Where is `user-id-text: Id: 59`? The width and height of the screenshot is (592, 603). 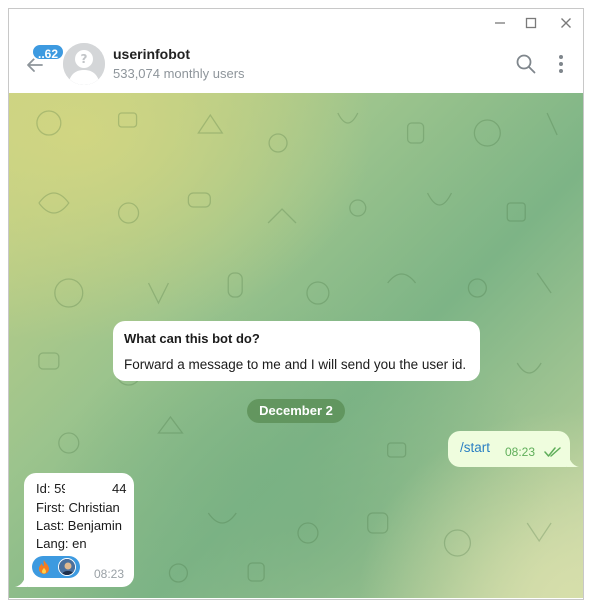
user-id-text: Id: 59 is located at coordinates (52, 488).